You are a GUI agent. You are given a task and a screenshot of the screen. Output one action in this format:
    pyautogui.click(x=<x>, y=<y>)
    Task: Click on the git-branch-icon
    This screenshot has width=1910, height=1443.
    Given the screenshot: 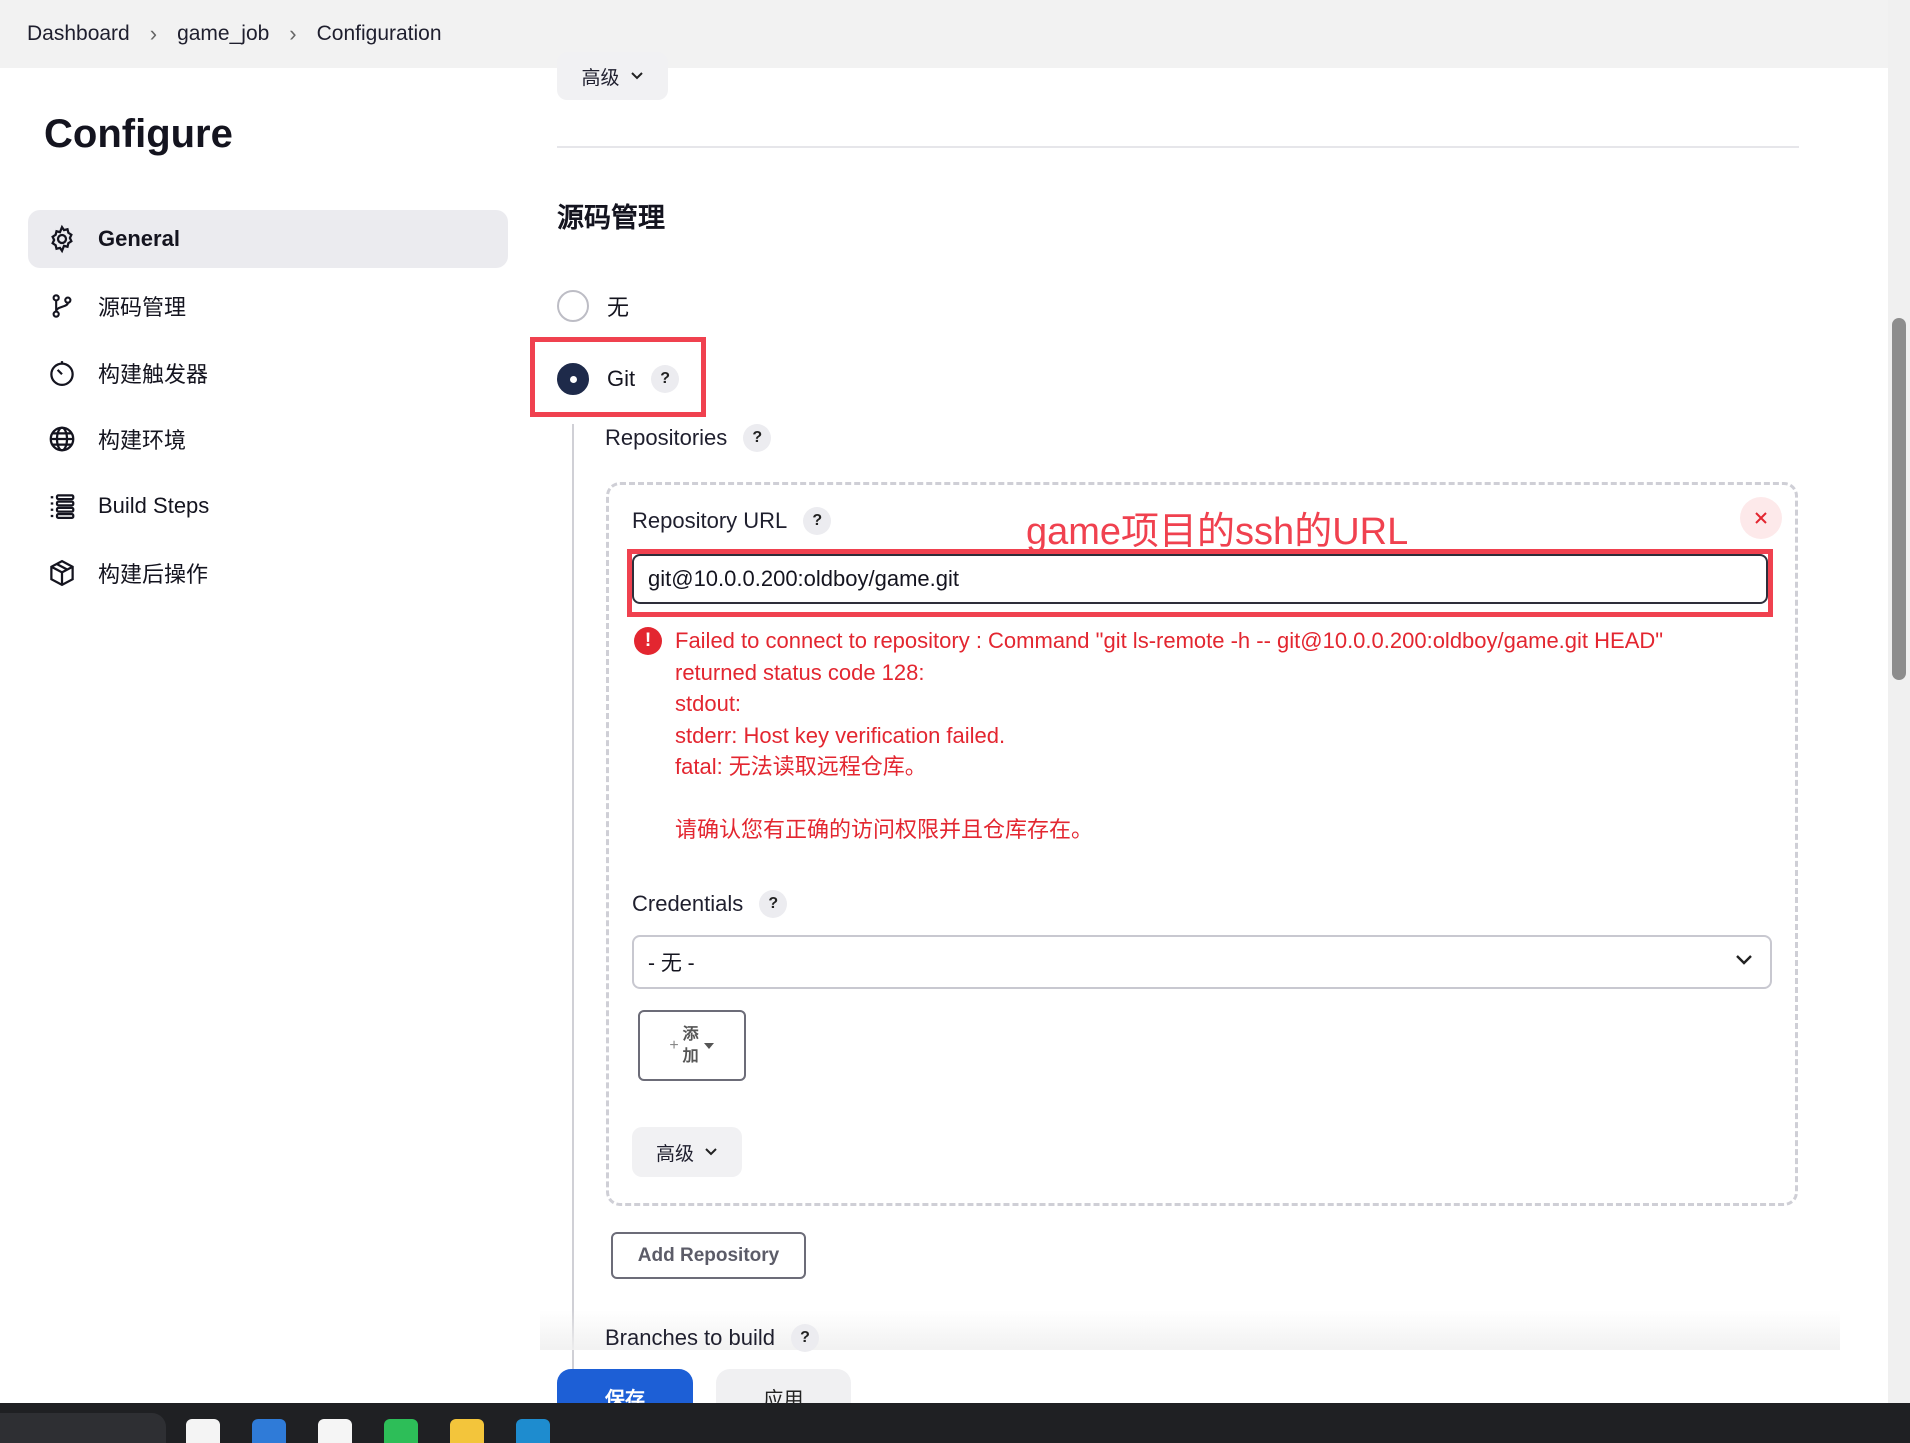 What is the action you would take?
    pyautogui.click(x=62, y=306)
    